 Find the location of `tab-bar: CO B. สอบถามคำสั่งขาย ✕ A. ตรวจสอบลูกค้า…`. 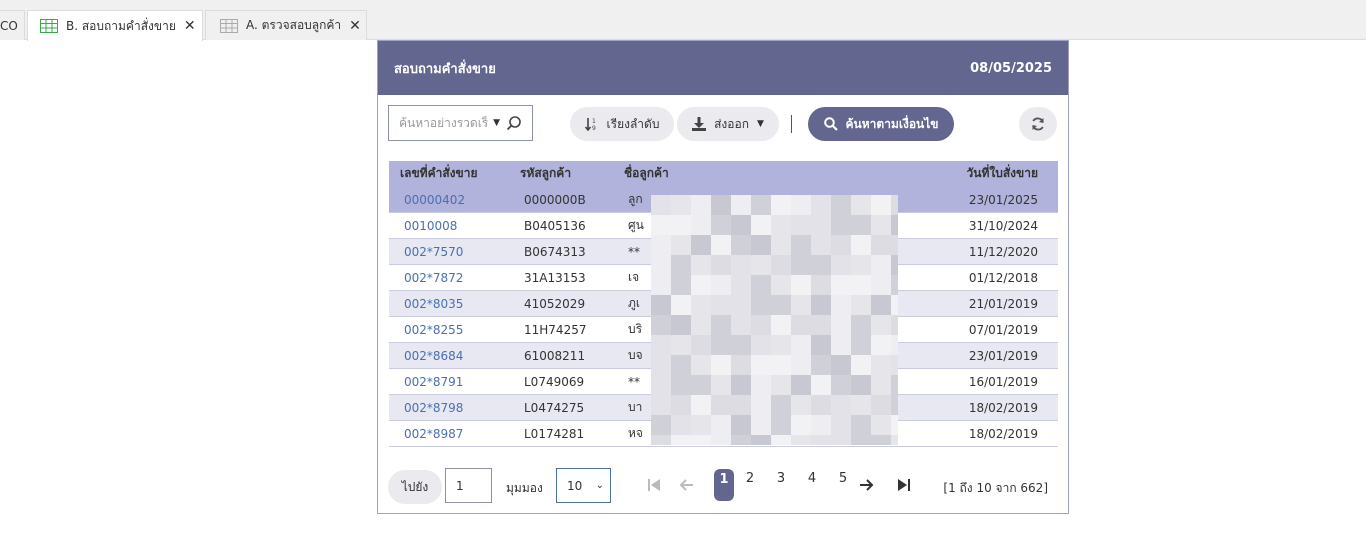

tab-bar: CO B. สอบถามคำสั่งขาย ✕ A. ตรวจสอบลูกค้า… is located at coordinates (683, 20).